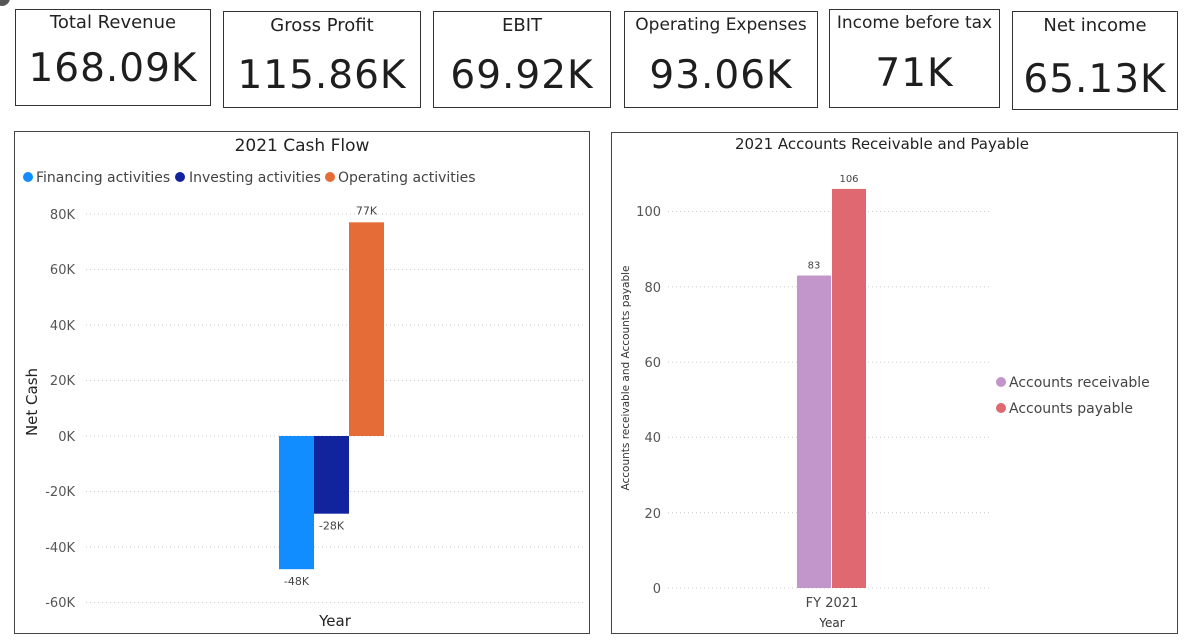 This screenshot has width=1191, height=642. I want to click on kpi-card-income-before-tax: Income before tax 71K, so click(914, 58).